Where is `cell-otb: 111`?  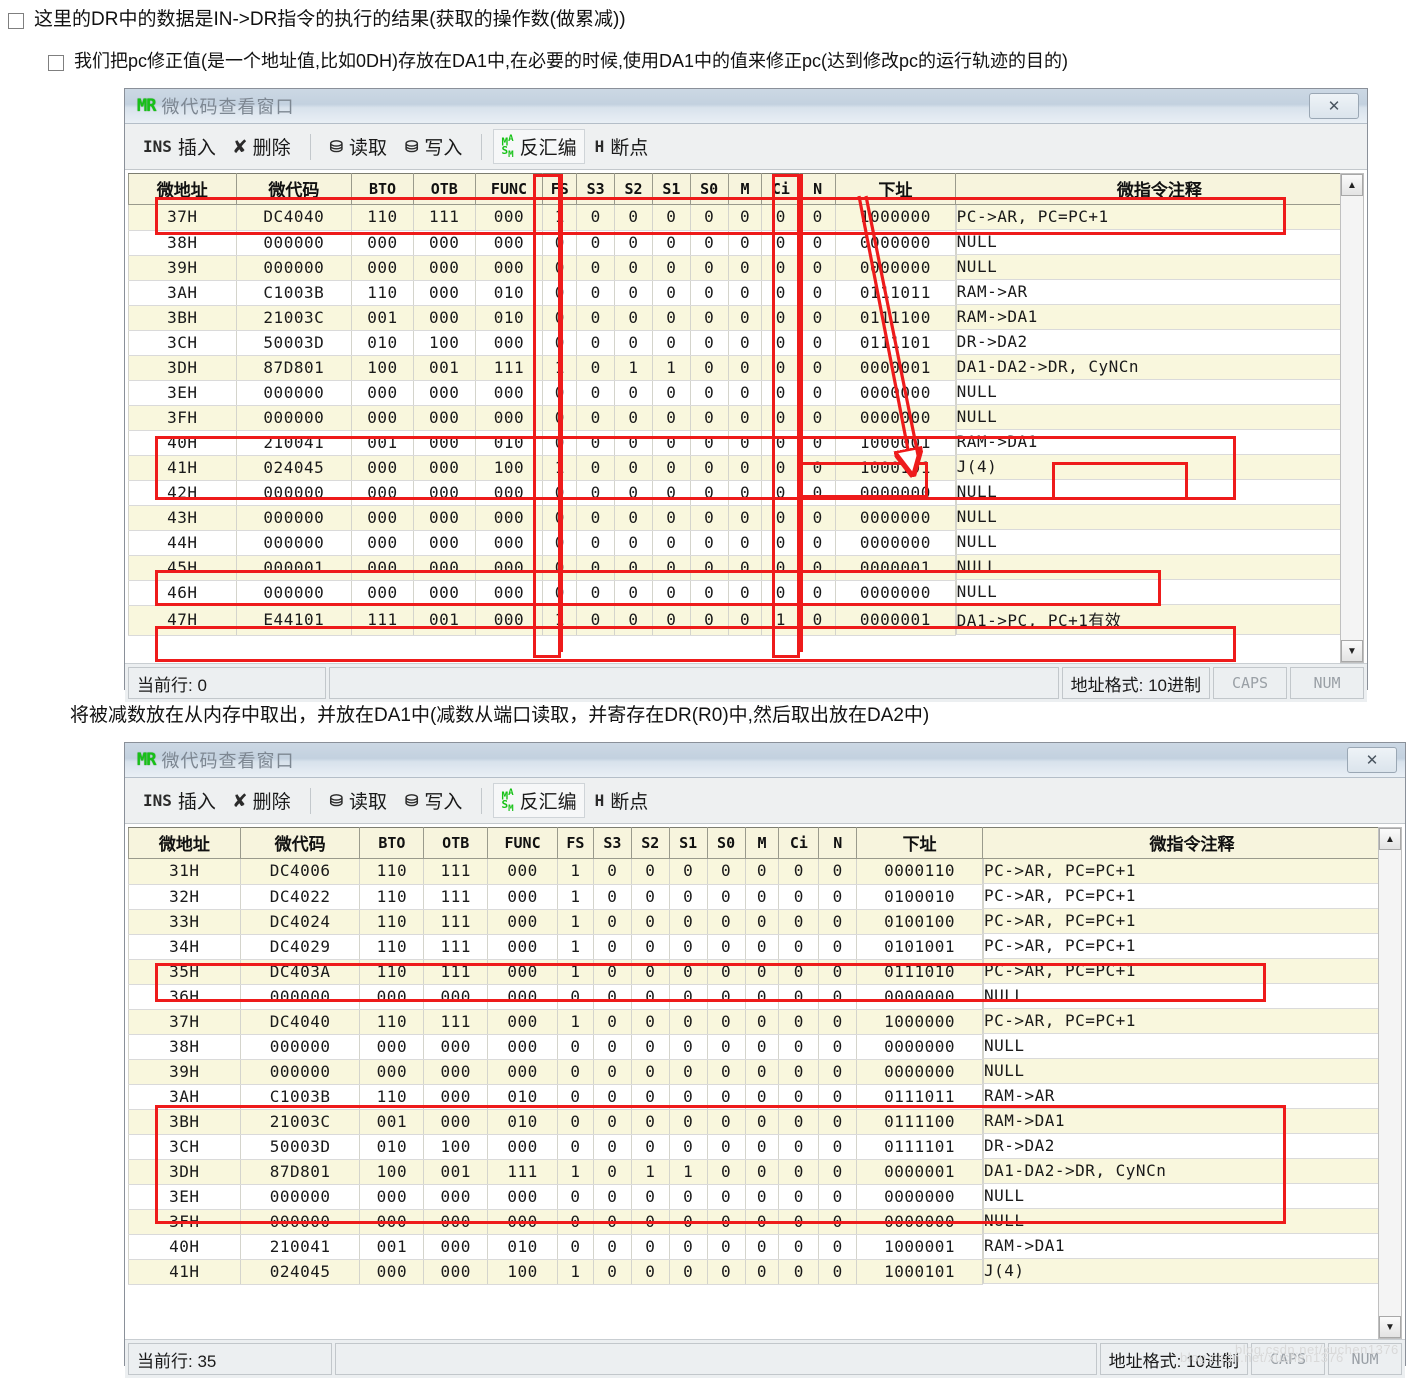 cell-otb: 111 is located at coordinates (456, 897).